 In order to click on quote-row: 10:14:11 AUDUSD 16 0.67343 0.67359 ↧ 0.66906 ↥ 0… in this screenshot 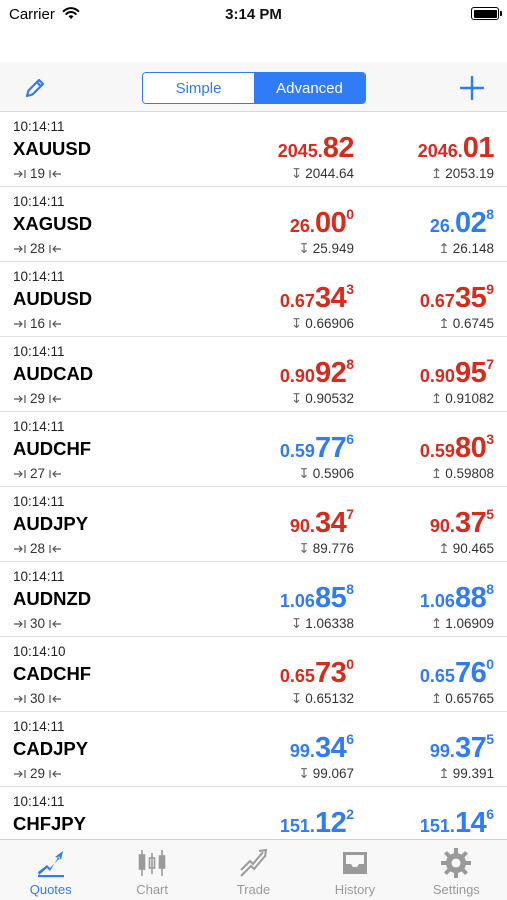, I will do `click(253, 299)`.